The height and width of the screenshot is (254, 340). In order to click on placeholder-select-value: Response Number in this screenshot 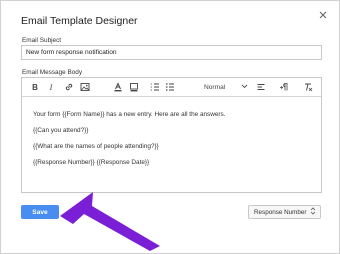, I will do `click(280, 212)`.